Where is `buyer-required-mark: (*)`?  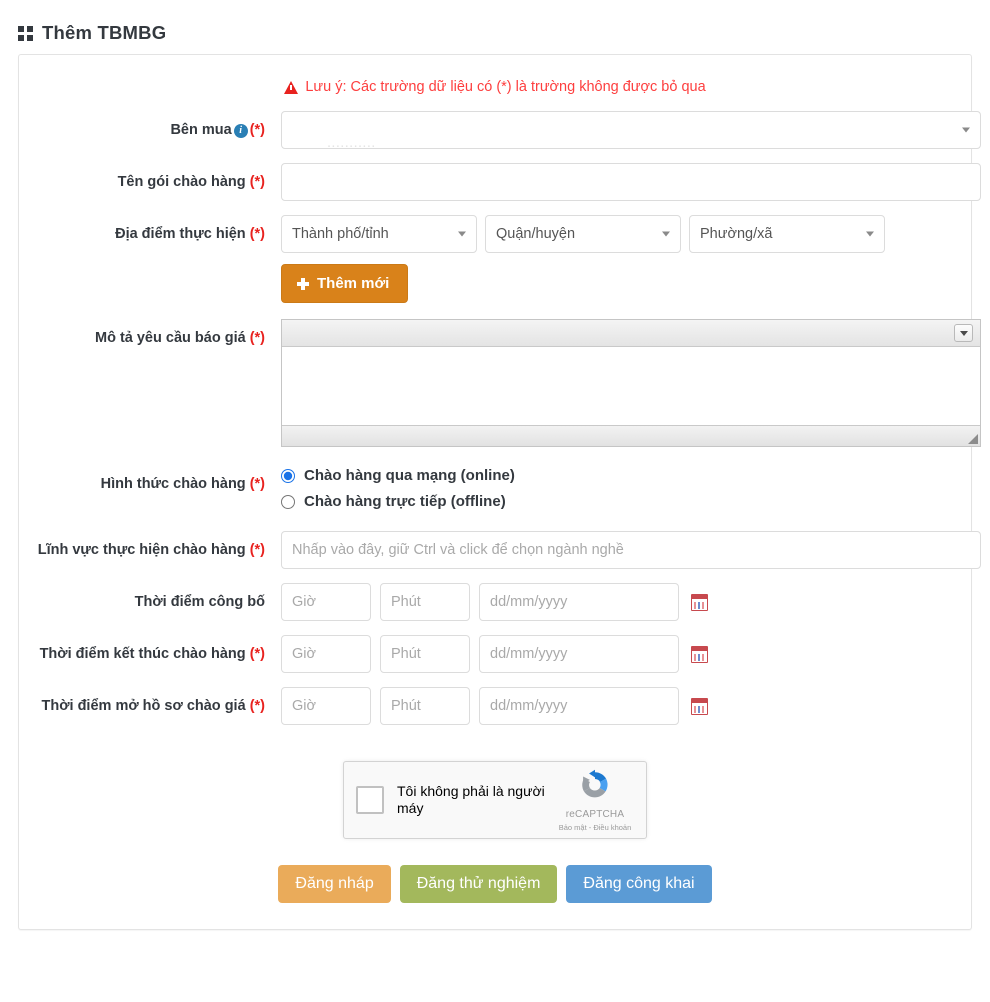
buyer-required-mark: (*) is located at coordinates (257, 130).